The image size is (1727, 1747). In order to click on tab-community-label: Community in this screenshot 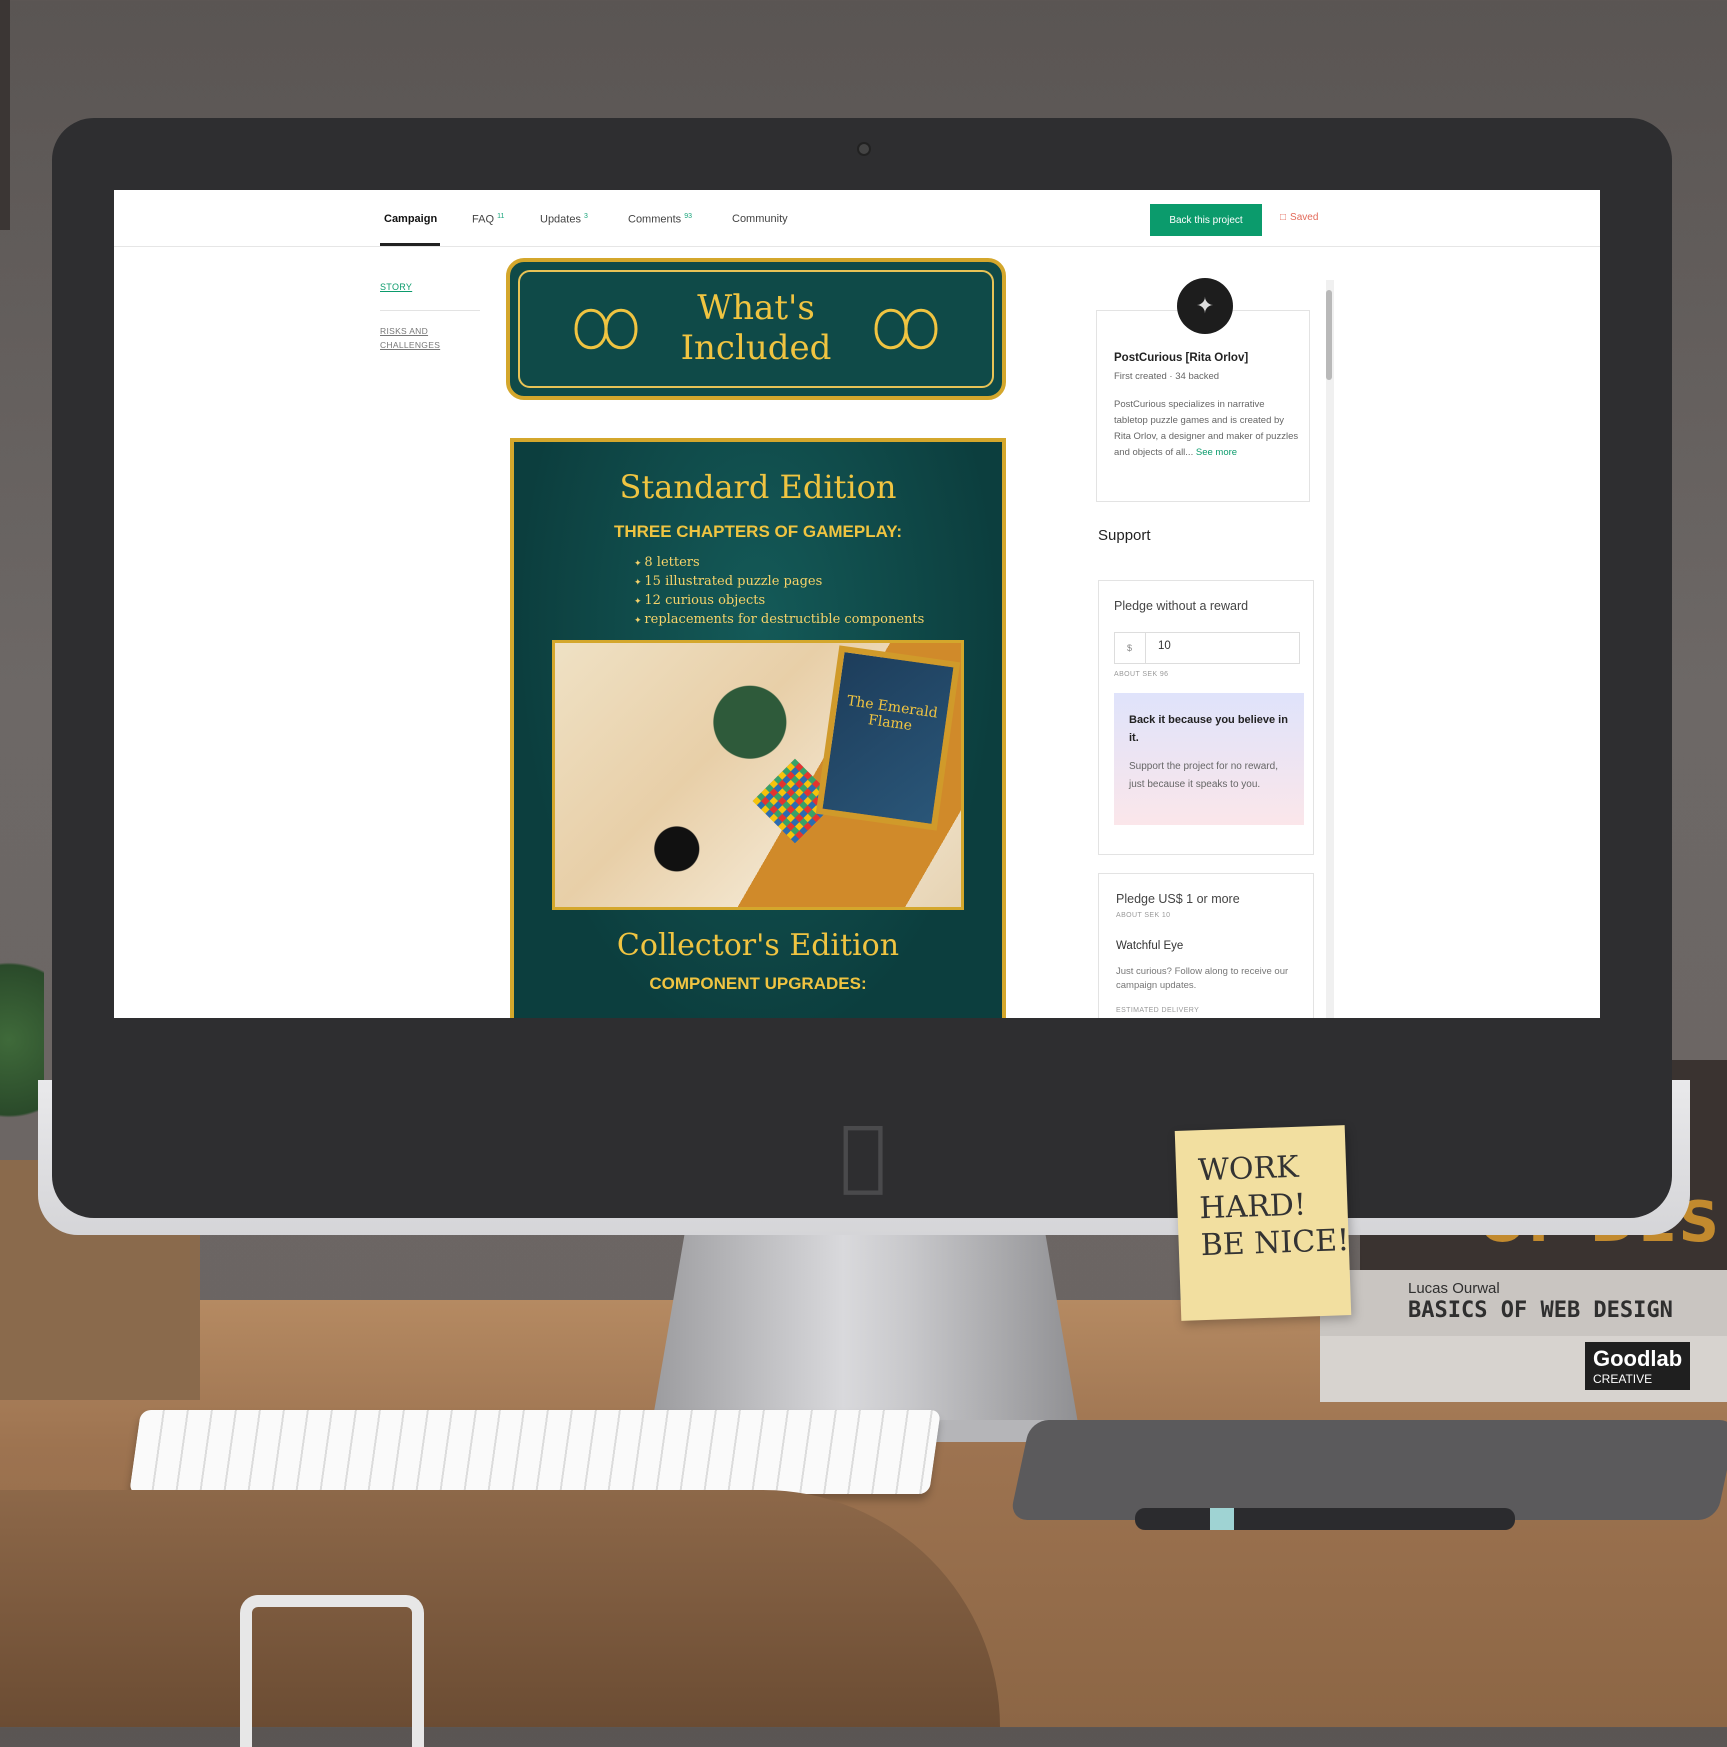, I will do `click(760, 219)`.